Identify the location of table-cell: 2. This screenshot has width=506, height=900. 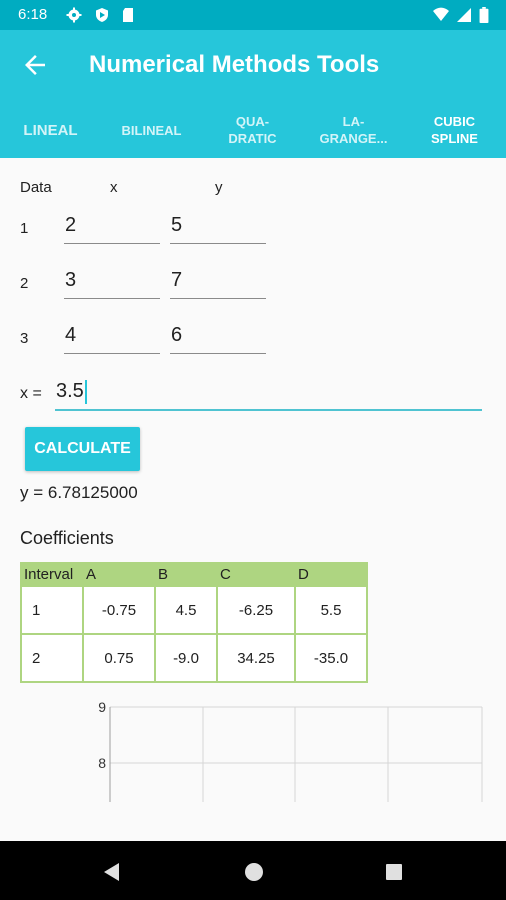
(52, 658).